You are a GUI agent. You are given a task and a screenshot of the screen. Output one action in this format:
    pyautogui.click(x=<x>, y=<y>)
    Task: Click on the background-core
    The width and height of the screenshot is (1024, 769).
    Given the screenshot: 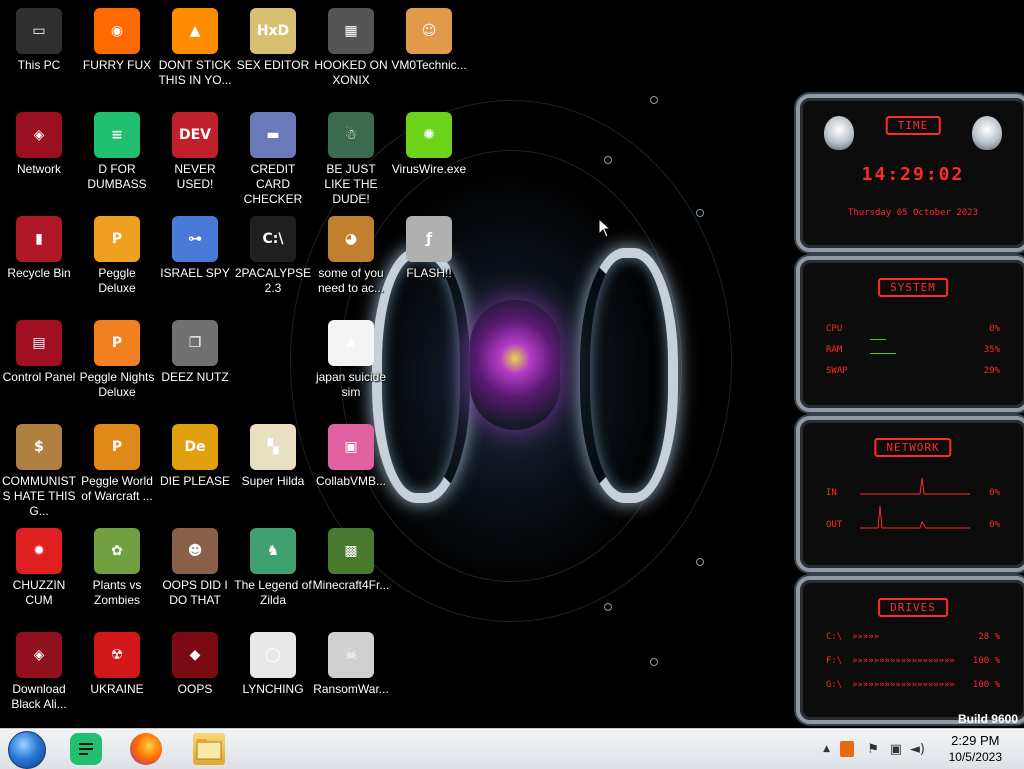 What is the action you would take?
    pyautogui.click(x=515, y=365)
    